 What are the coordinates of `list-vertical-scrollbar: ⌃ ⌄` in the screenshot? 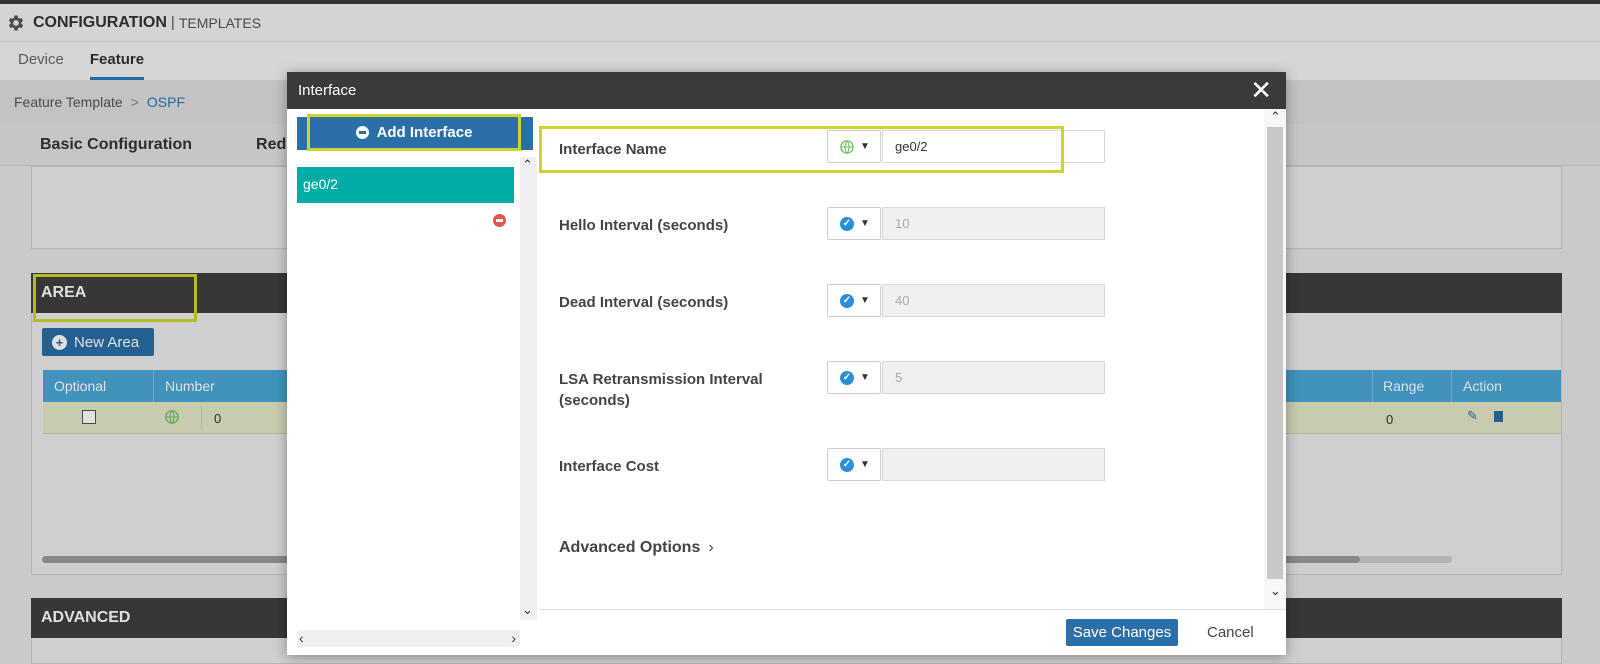 It's located at (528, 388).